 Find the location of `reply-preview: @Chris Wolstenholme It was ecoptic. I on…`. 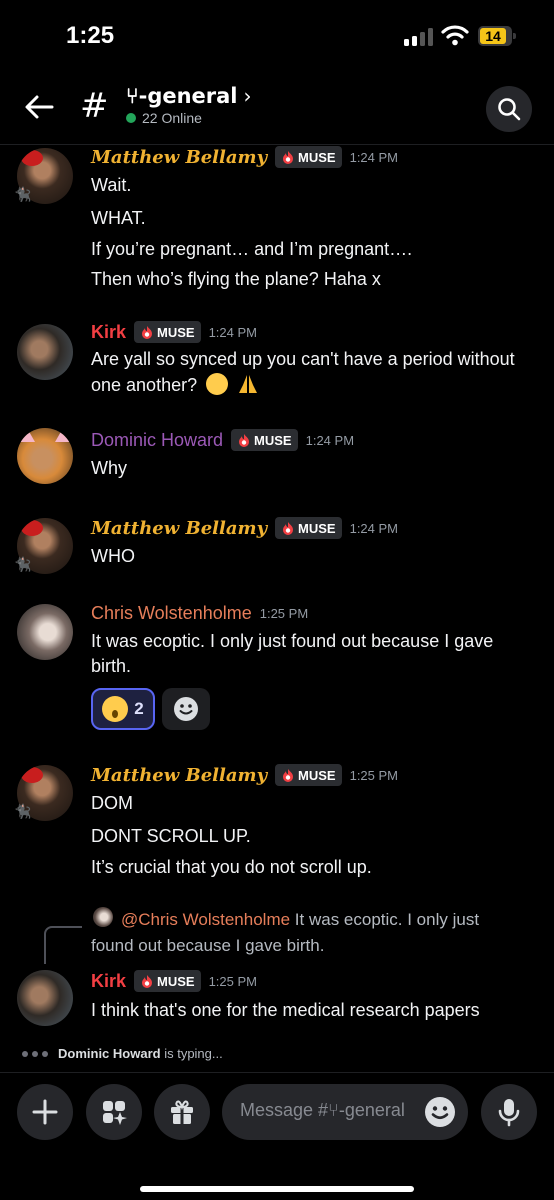

reply-preview: @Chris Wolstenholme It was ecoptic. I on… is located at coordinates (300, 920).